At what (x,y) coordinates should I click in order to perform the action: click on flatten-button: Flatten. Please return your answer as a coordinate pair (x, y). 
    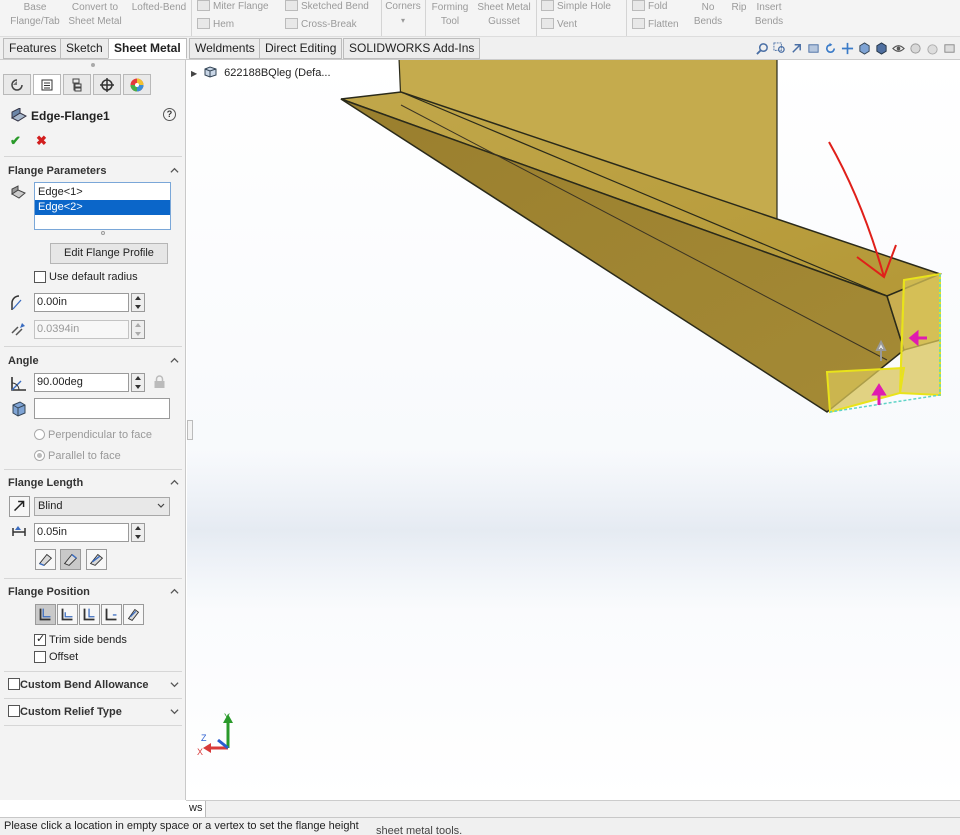
    Looking at the image, I should click on (655, 25).